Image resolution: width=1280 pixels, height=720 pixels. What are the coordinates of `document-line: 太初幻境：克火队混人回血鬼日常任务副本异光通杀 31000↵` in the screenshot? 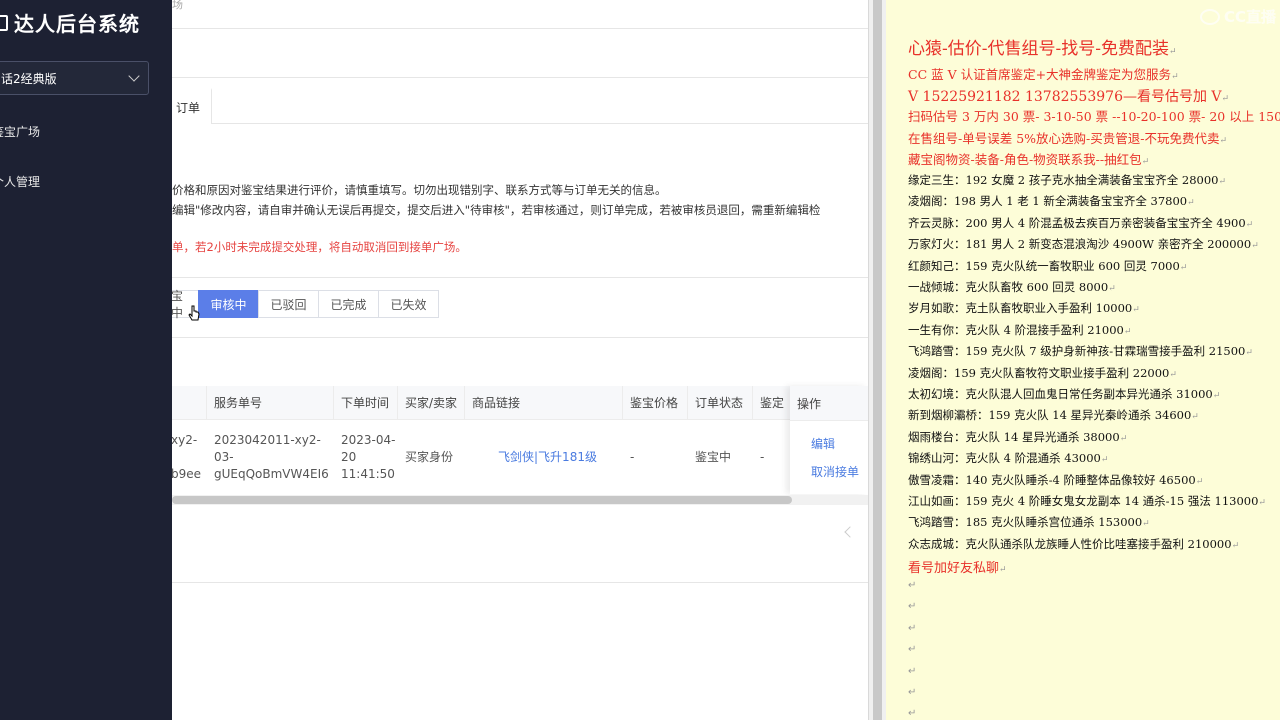 It's located at (1064, 394).